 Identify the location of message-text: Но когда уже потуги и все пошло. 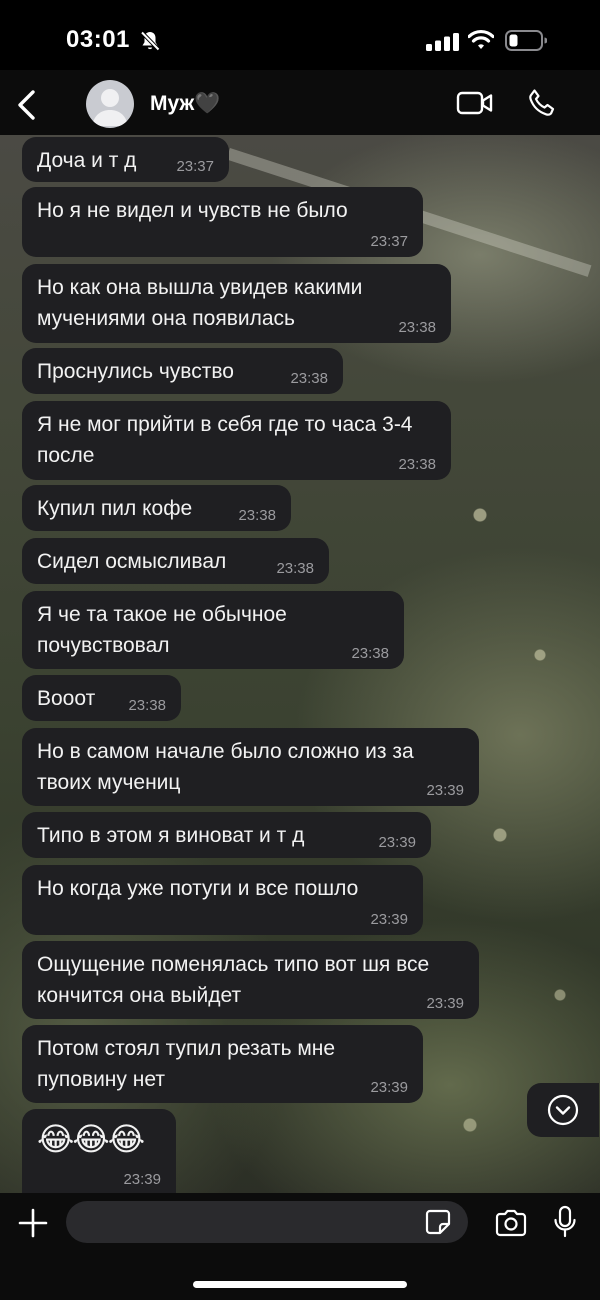
(198, 888).